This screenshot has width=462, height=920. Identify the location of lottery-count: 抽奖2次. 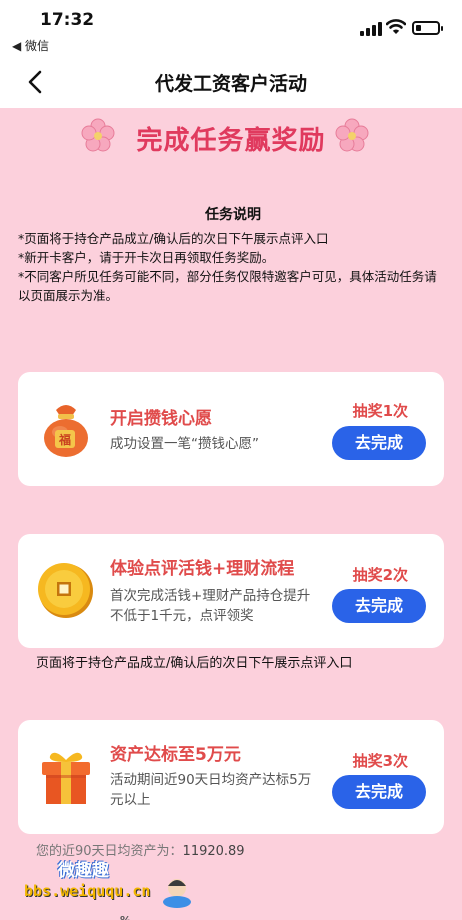
(380, 575).